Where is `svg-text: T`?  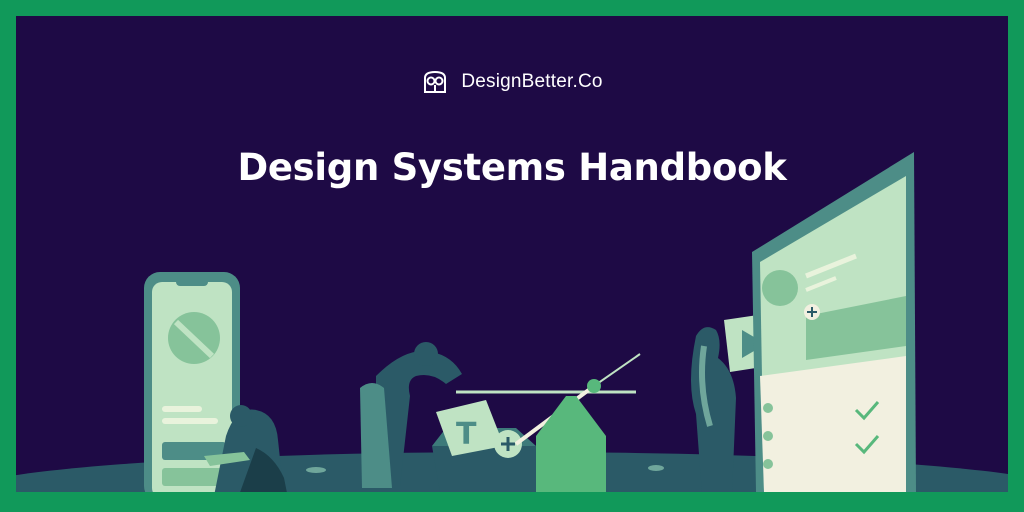 svg-text: T is located at coordinates (466, 434).